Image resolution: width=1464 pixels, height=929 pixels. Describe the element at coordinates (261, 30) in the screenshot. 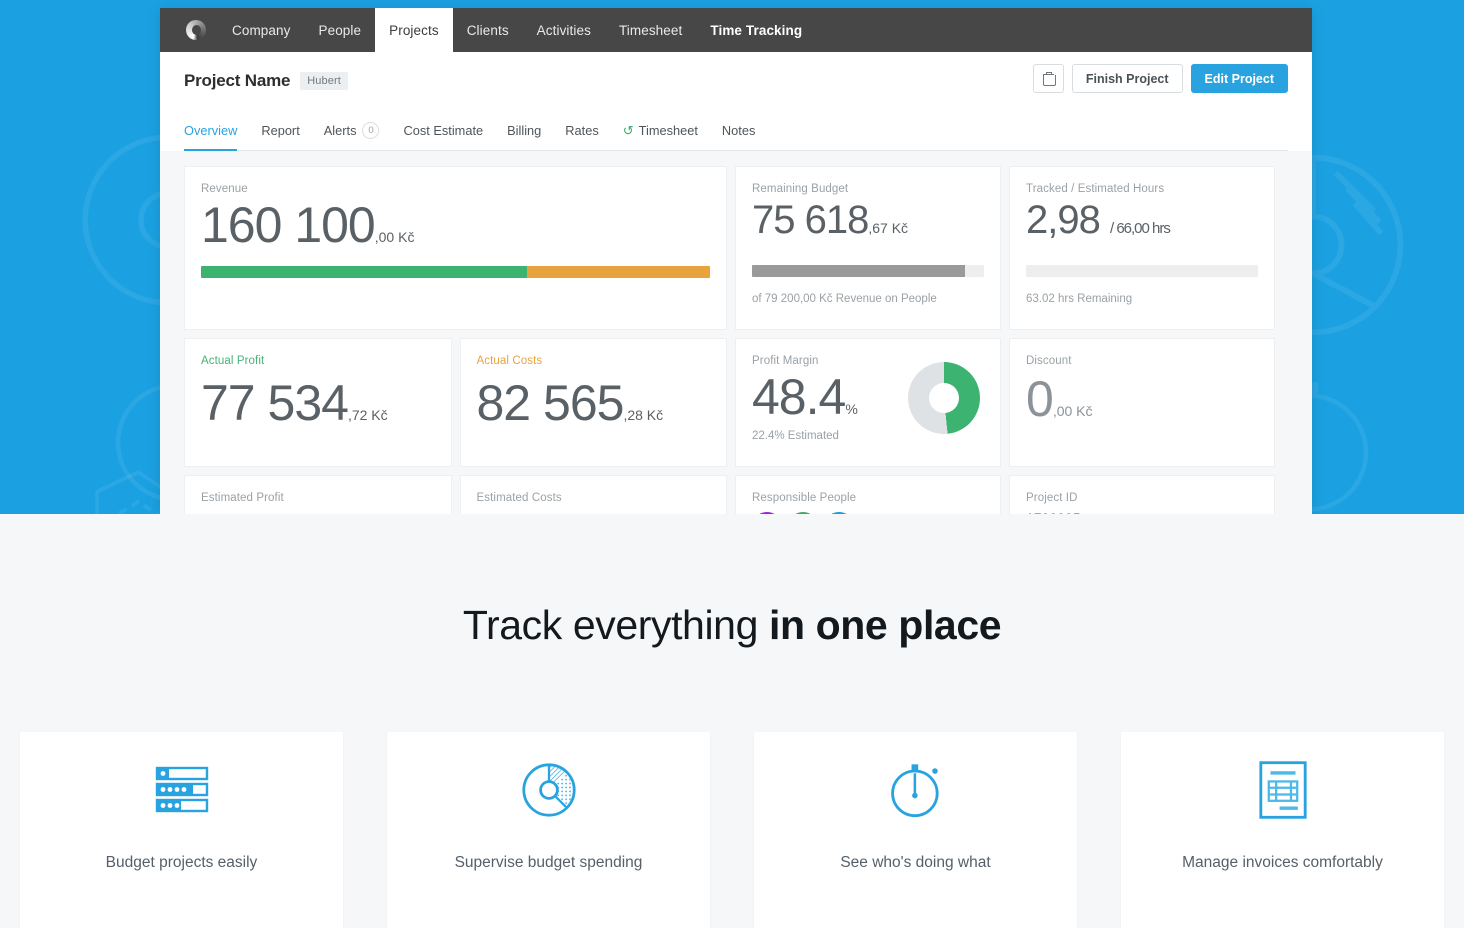

I see `nav-item-company: Company` at that location.